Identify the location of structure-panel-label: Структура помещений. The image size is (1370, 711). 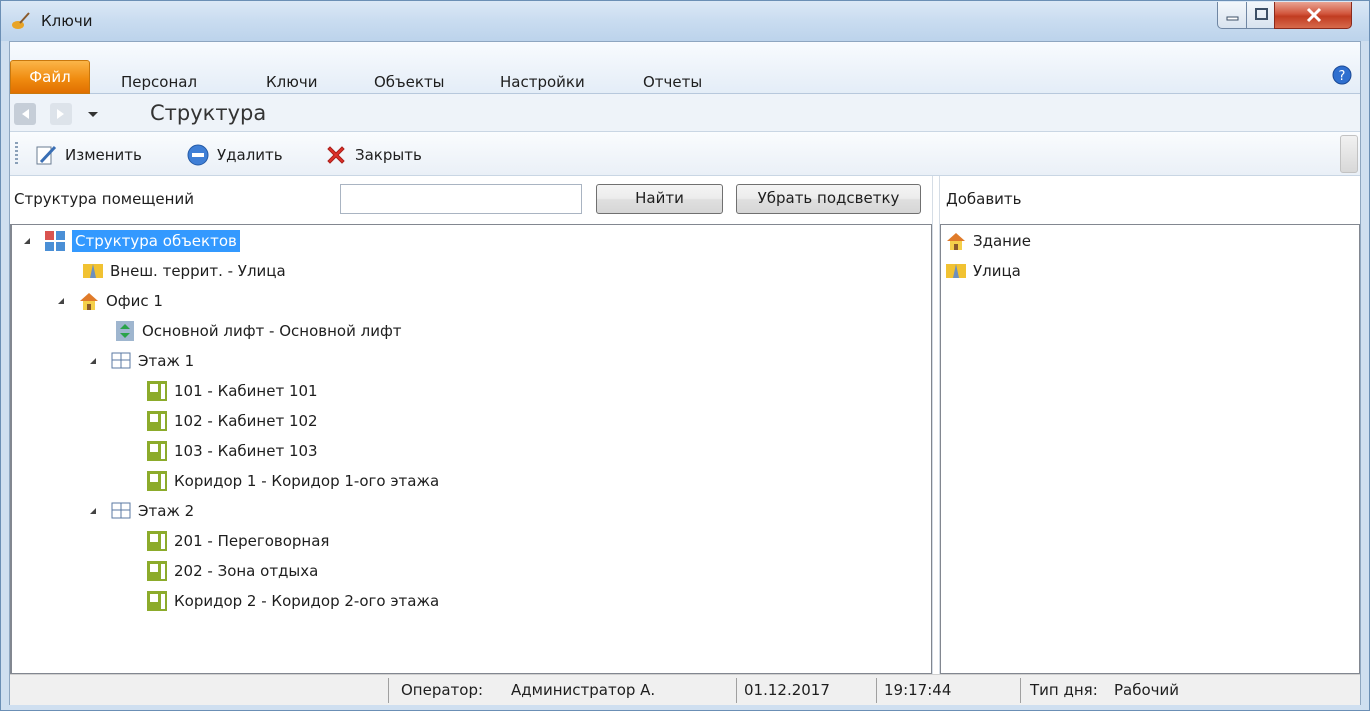
(104, 199).